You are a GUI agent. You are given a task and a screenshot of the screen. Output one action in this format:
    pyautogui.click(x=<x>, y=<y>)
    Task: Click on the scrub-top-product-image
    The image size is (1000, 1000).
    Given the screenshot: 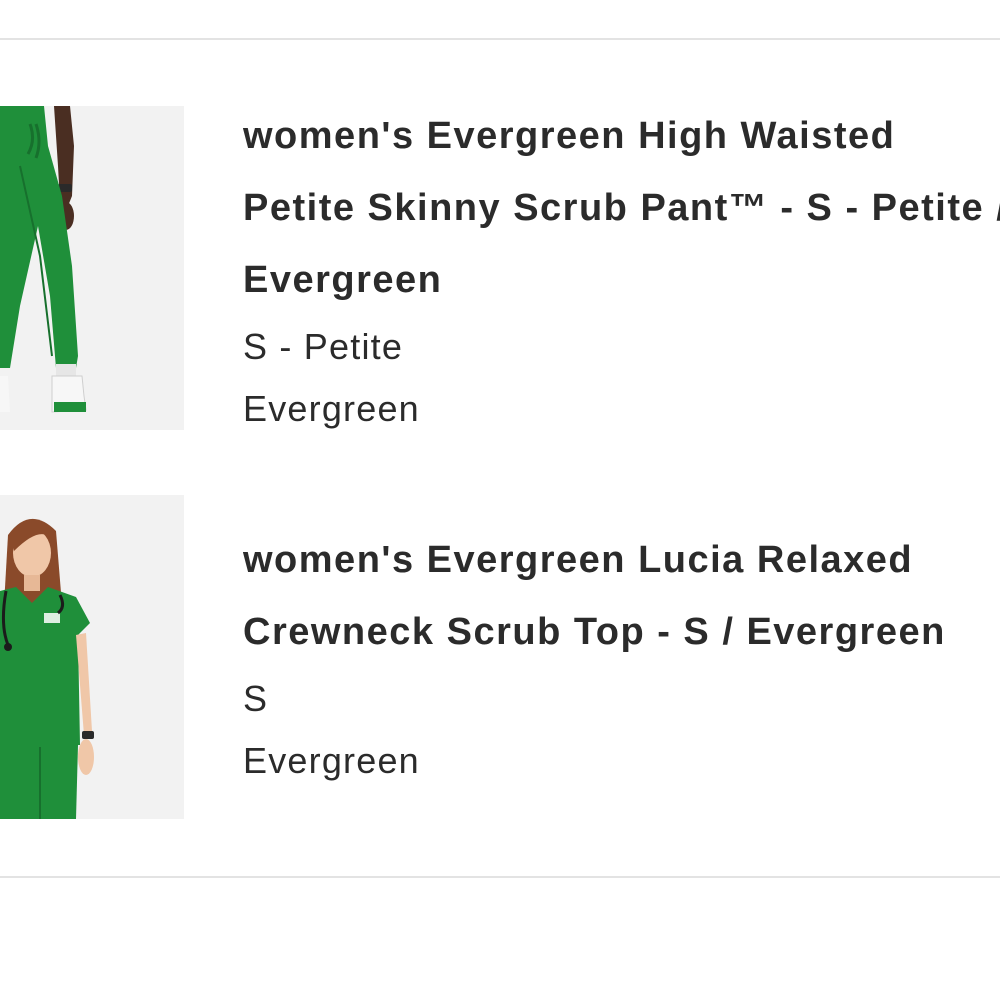 What is the action you would take?
    pyautogui.click(x=92, y=657)
    